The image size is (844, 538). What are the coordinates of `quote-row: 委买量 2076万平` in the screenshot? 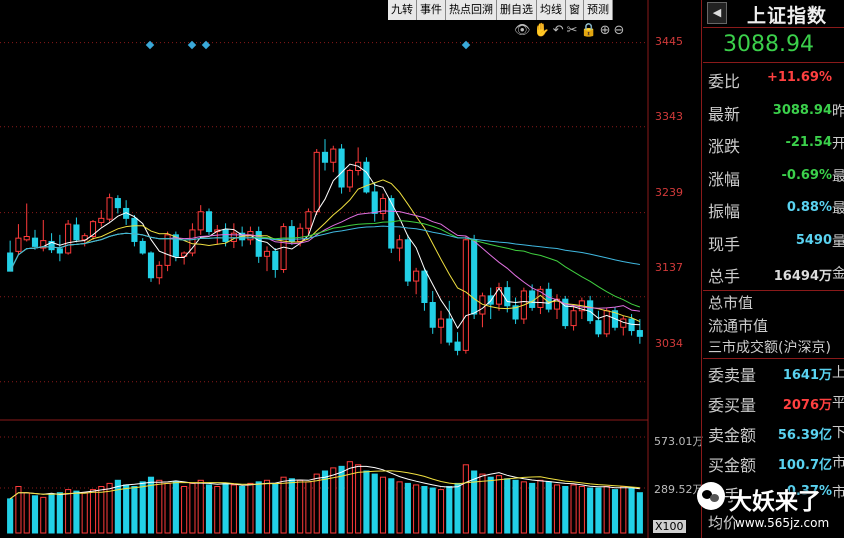 It's located at (776, 407).